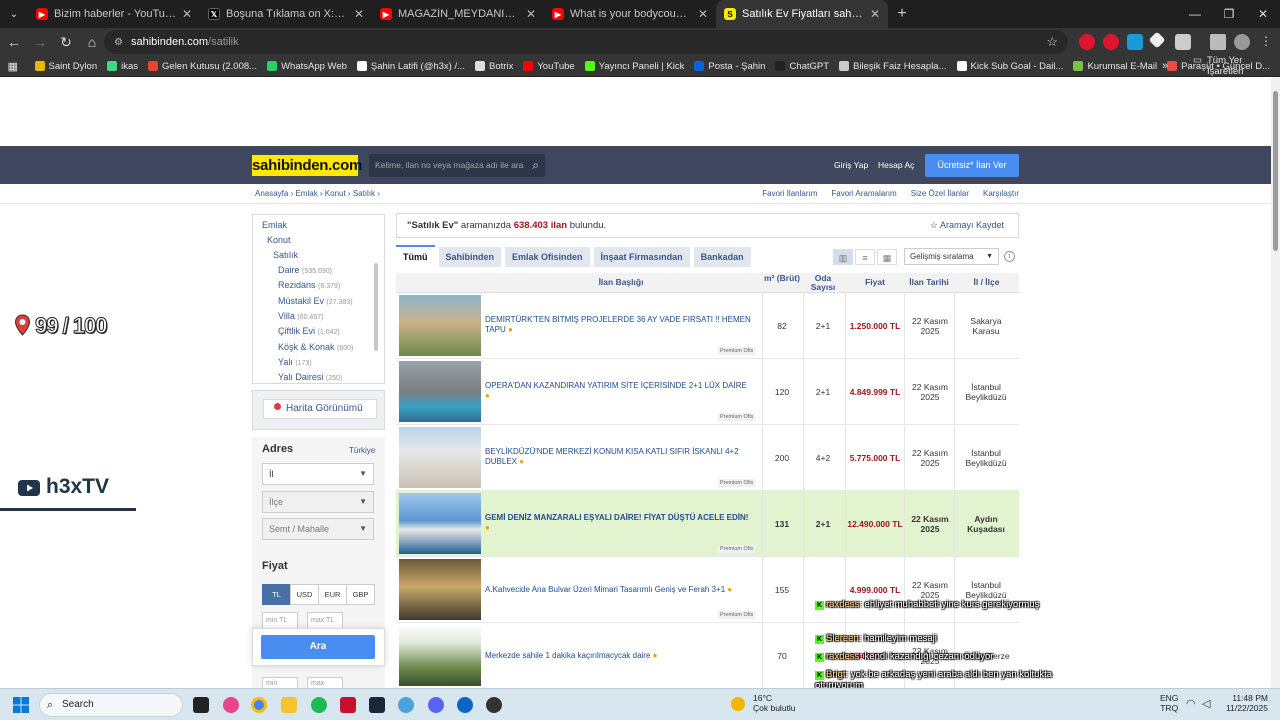  What do you see at coordinates (65, 66) in the screenshot?
I see `bookmark-item: Saint Dylon` at bounding box center [65, 66].